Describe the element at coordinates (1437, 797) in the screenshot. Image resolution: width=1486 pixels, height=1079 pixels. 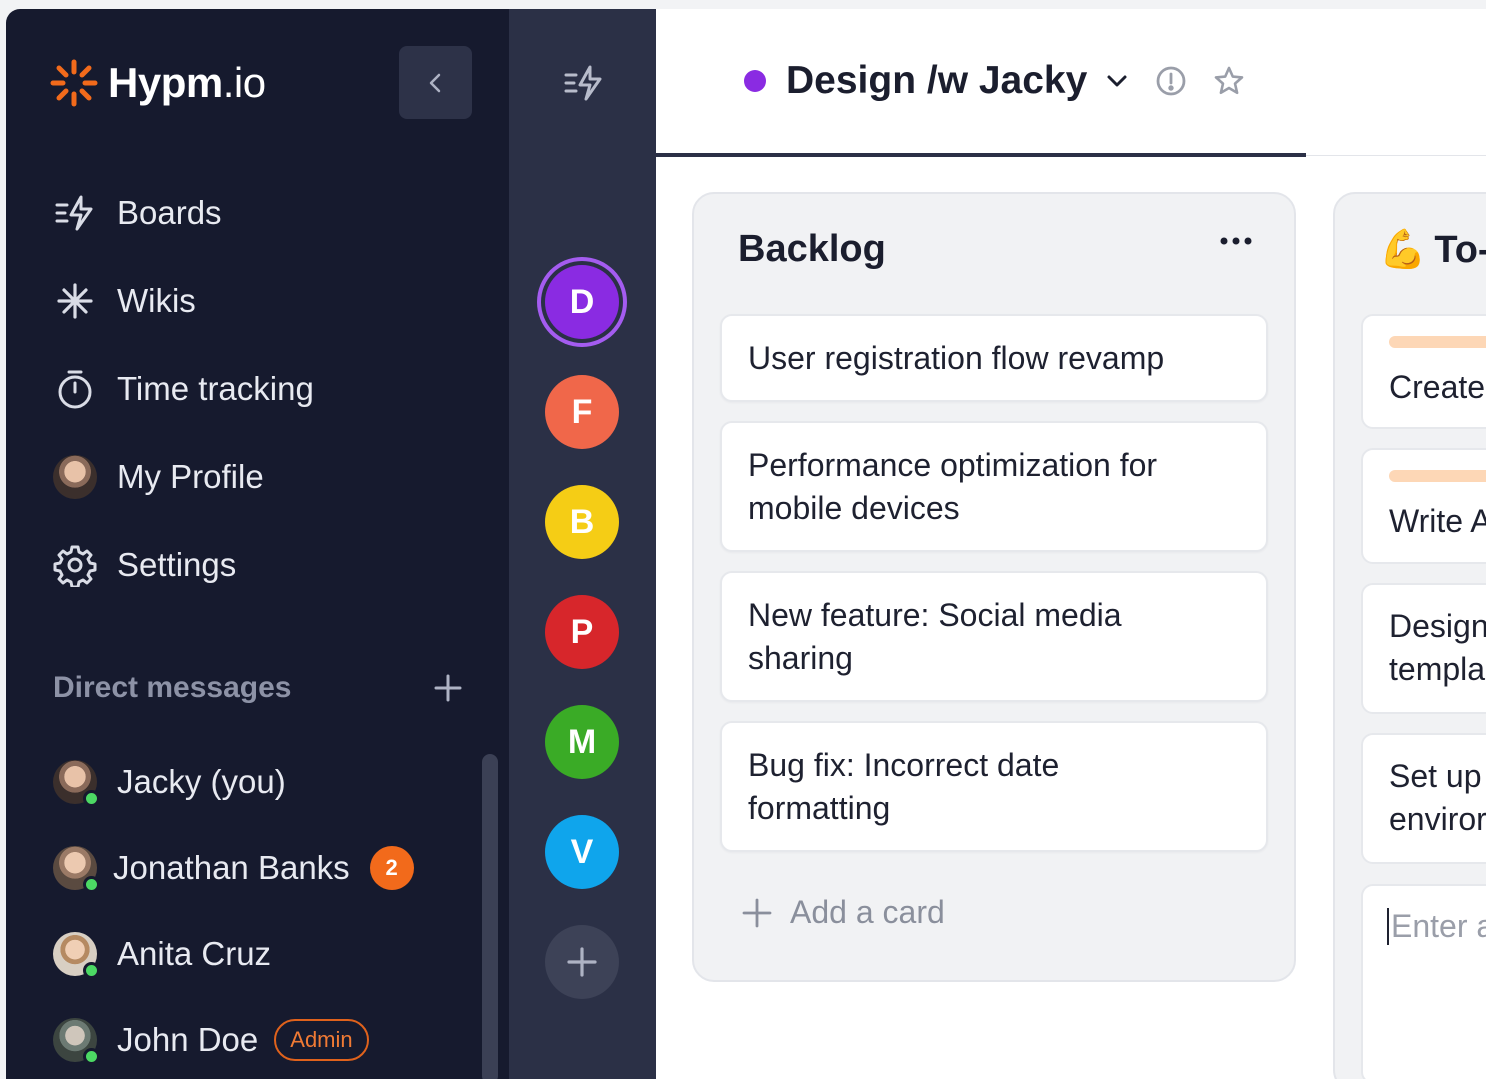
I see `card-title: Set up enviror` at that location.